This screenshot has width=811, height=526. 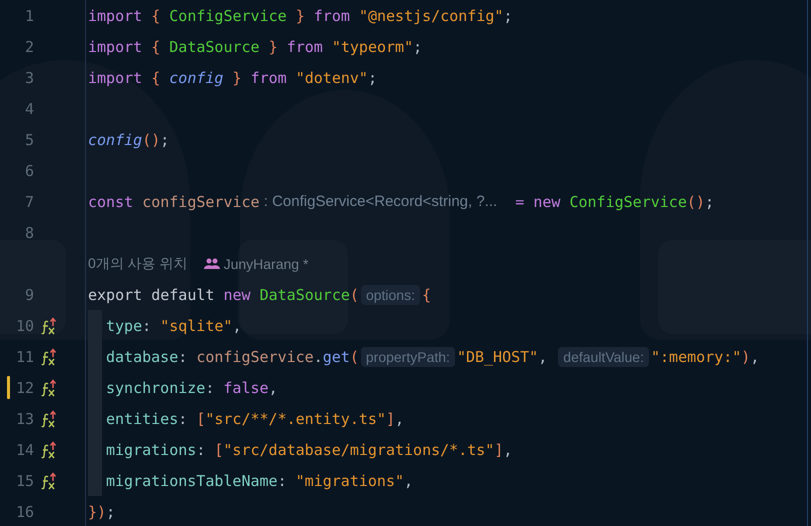 What do you see at coordinates (223, 295) in the screenshot?
I see `code-text: export default new DataSource(` at bounding box center [223, 295].